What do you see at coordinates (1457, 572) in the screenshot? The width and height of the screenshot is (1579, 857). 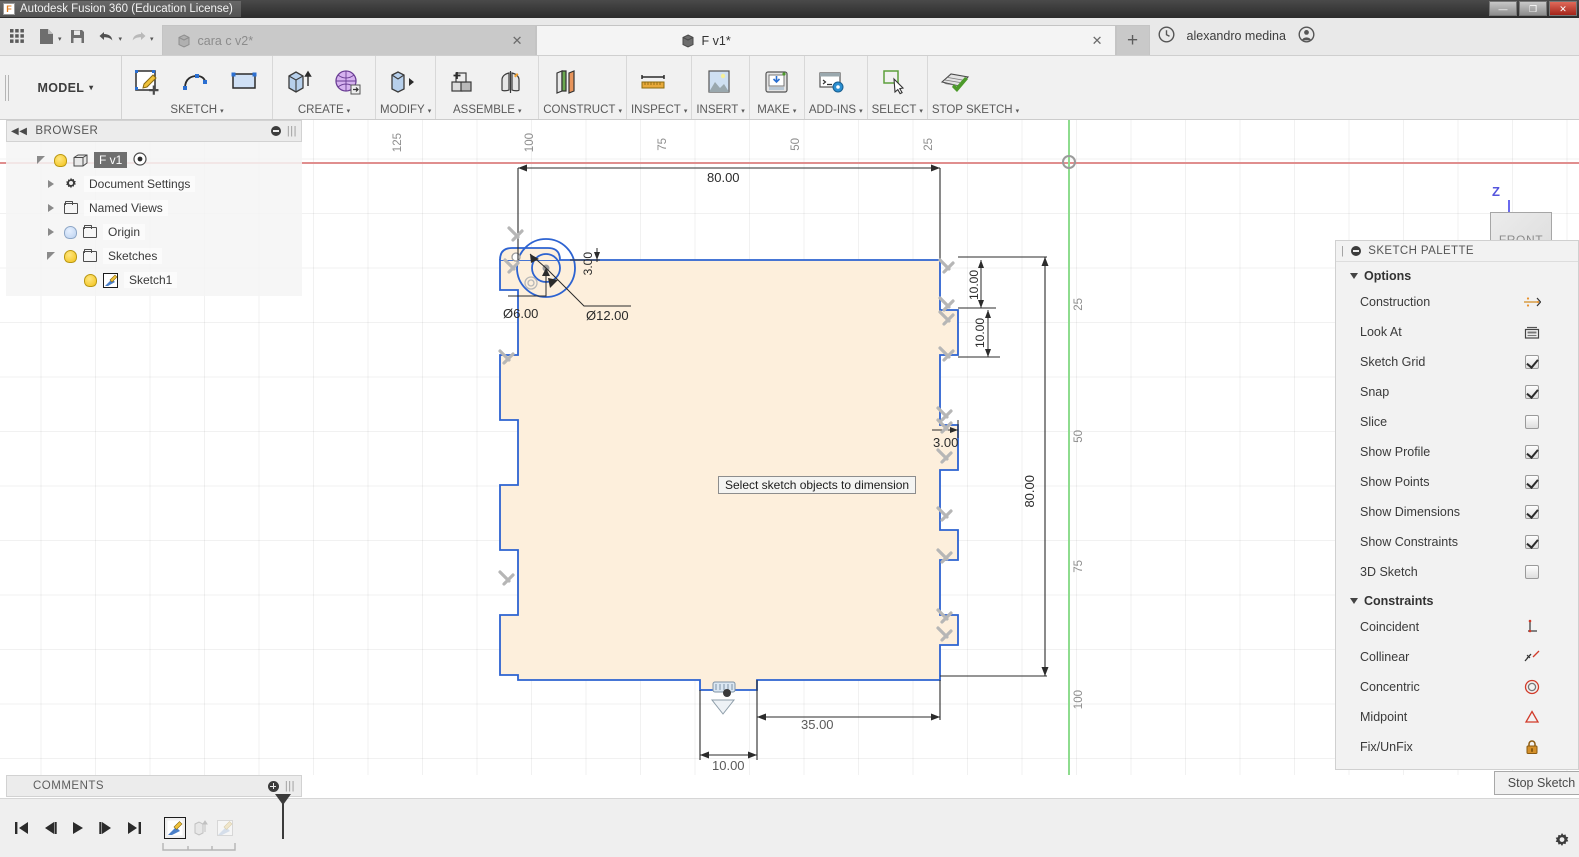 I see `palette-row-3d-sketch: 3D Sketch` at bounding box center [1457, 572].